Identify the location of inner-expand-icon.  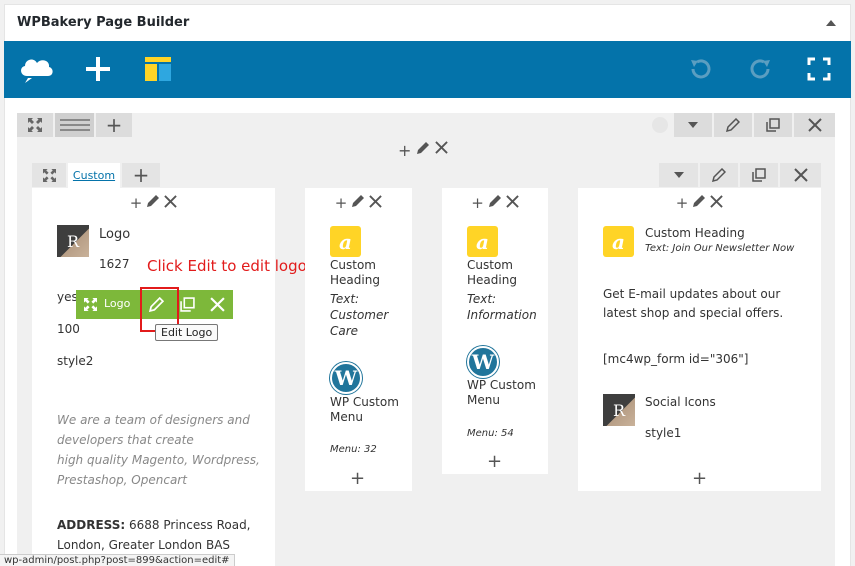
(49, 175).